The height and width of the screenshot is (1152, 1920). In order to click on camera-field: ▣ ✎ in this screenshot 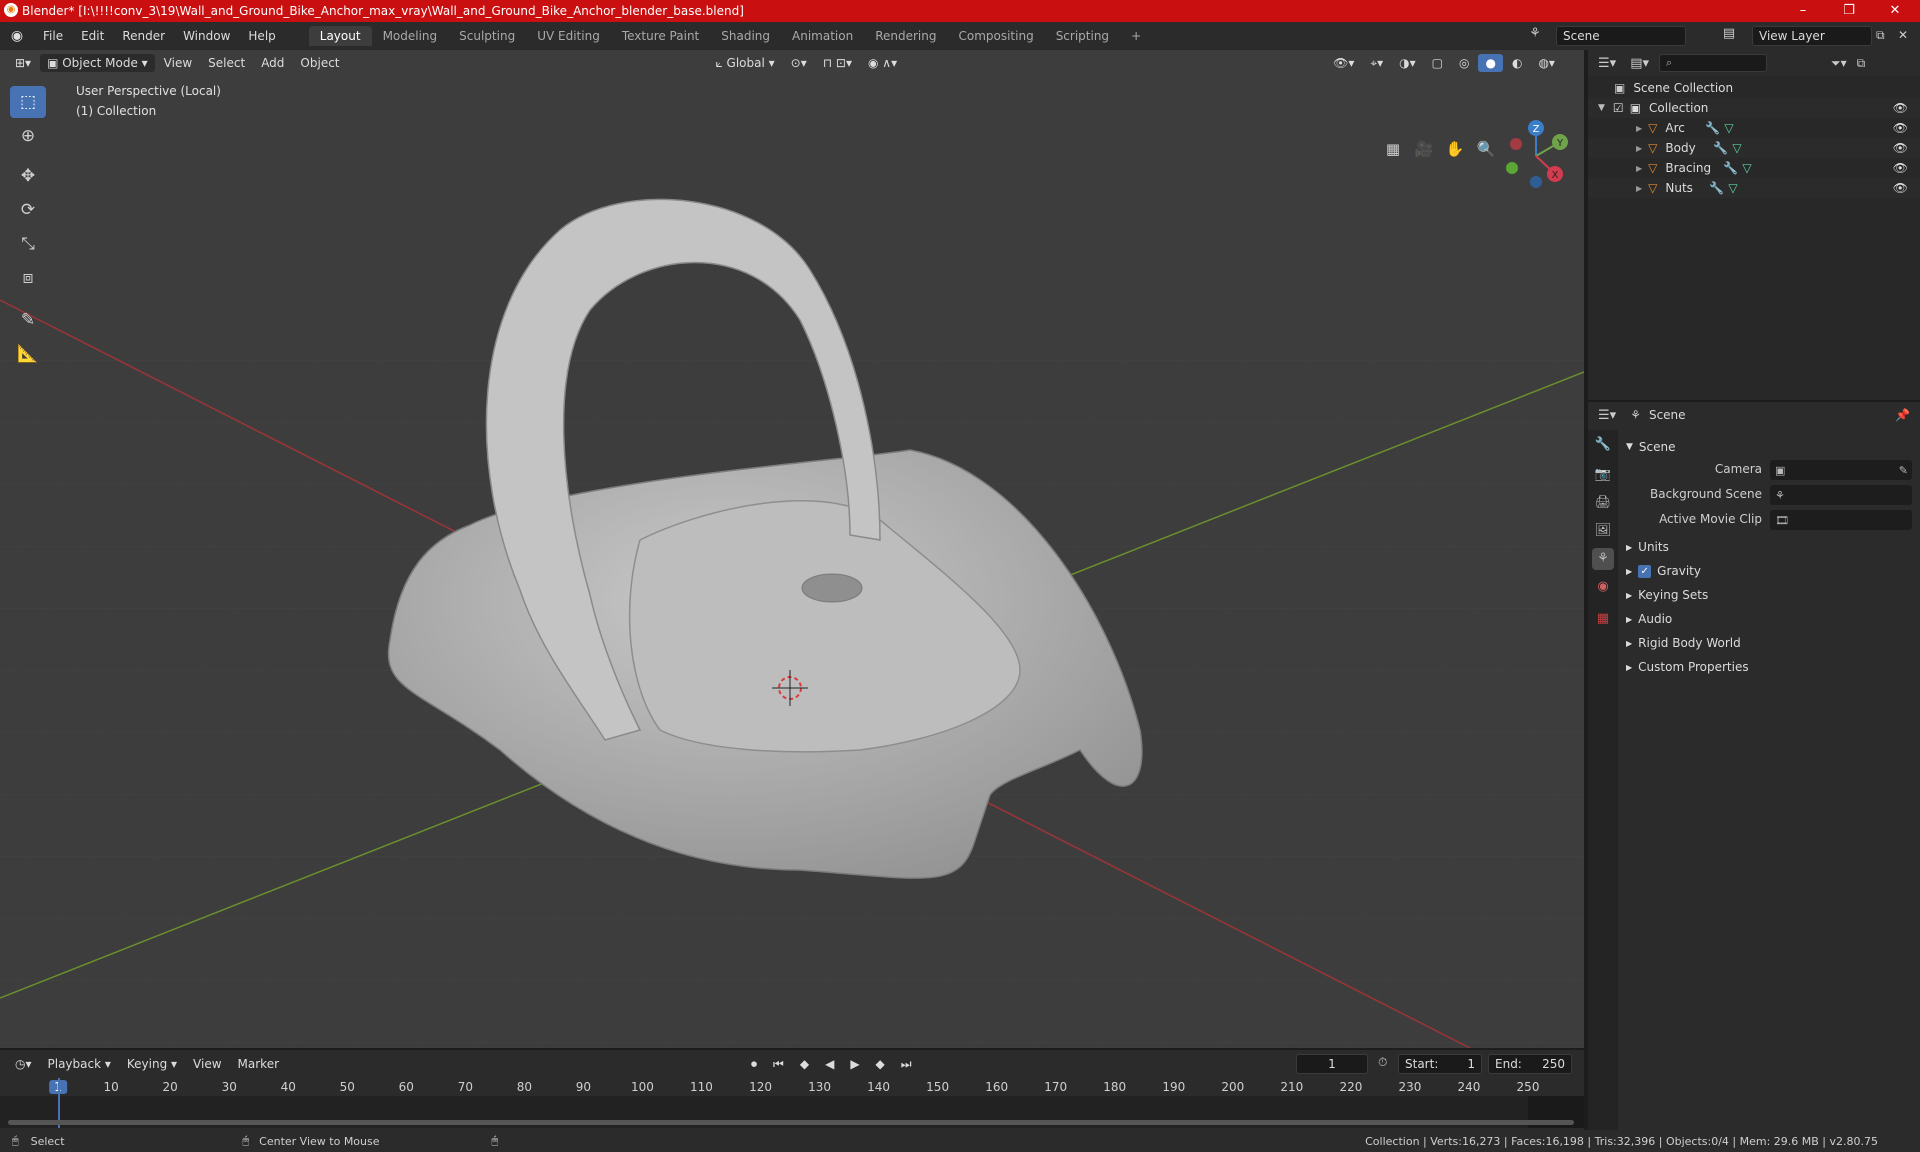, I will do `click(1841, 470)`.